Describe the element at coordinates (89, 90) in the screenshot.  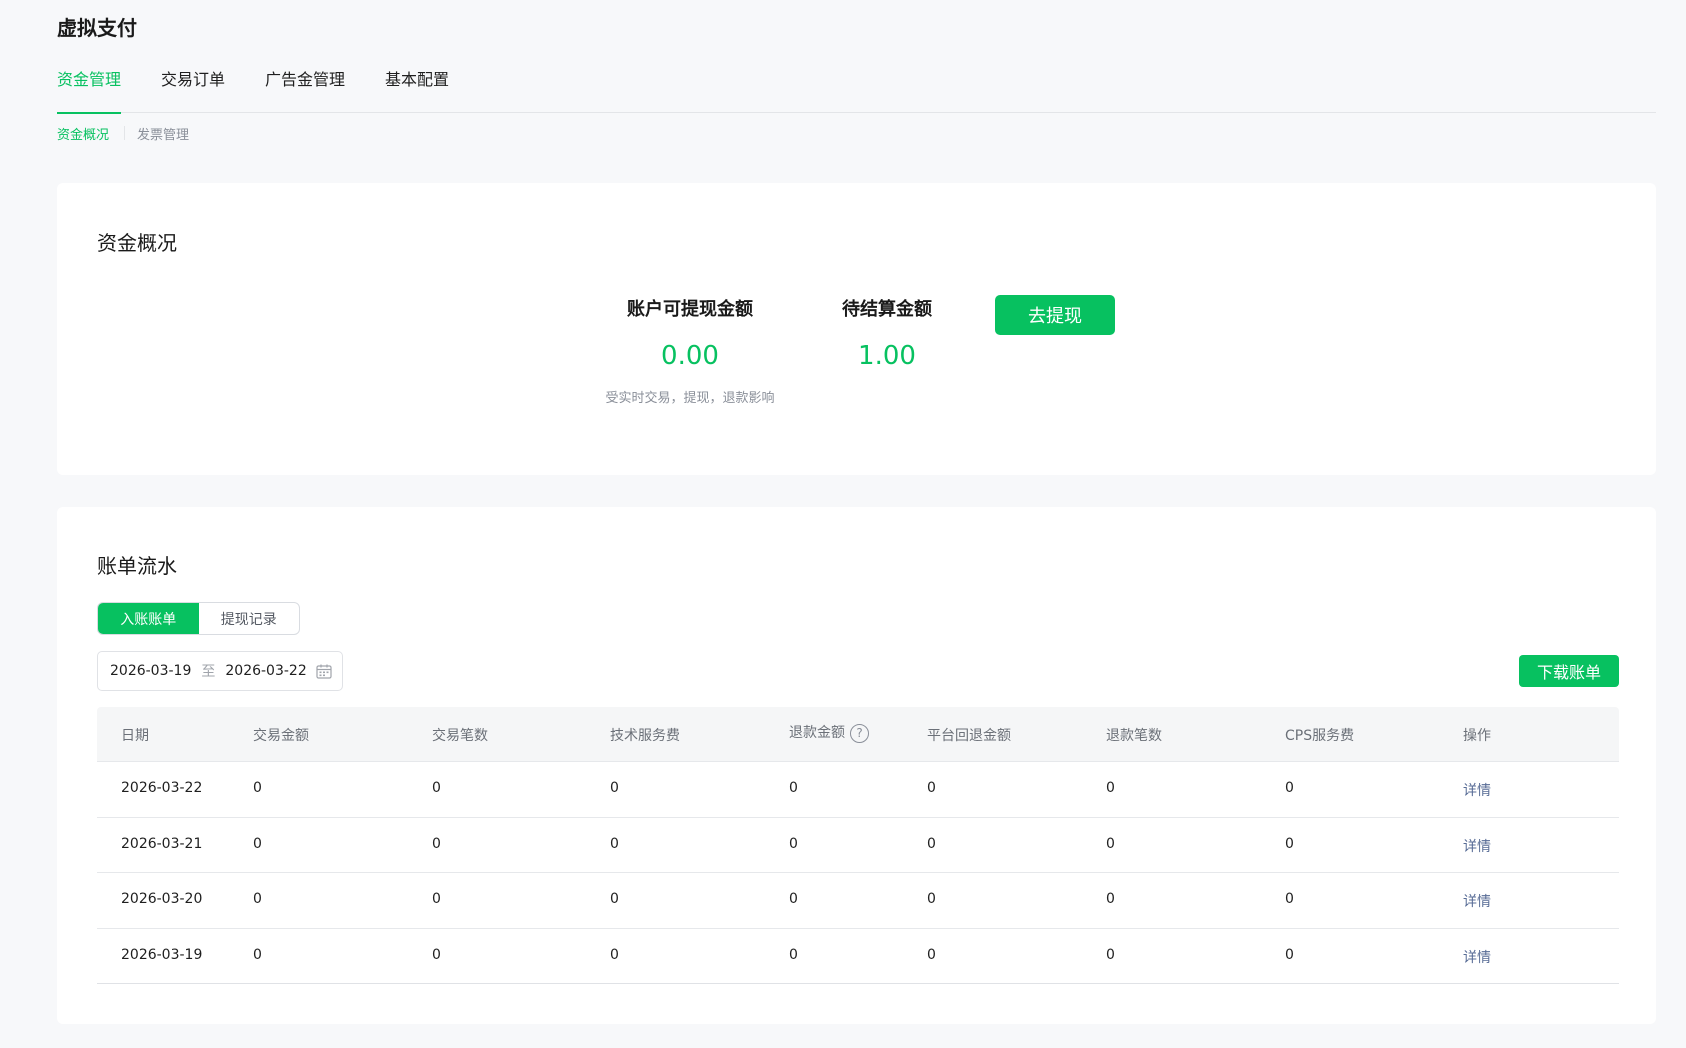
I see `tab-funds-management: 资金管理` at that location.